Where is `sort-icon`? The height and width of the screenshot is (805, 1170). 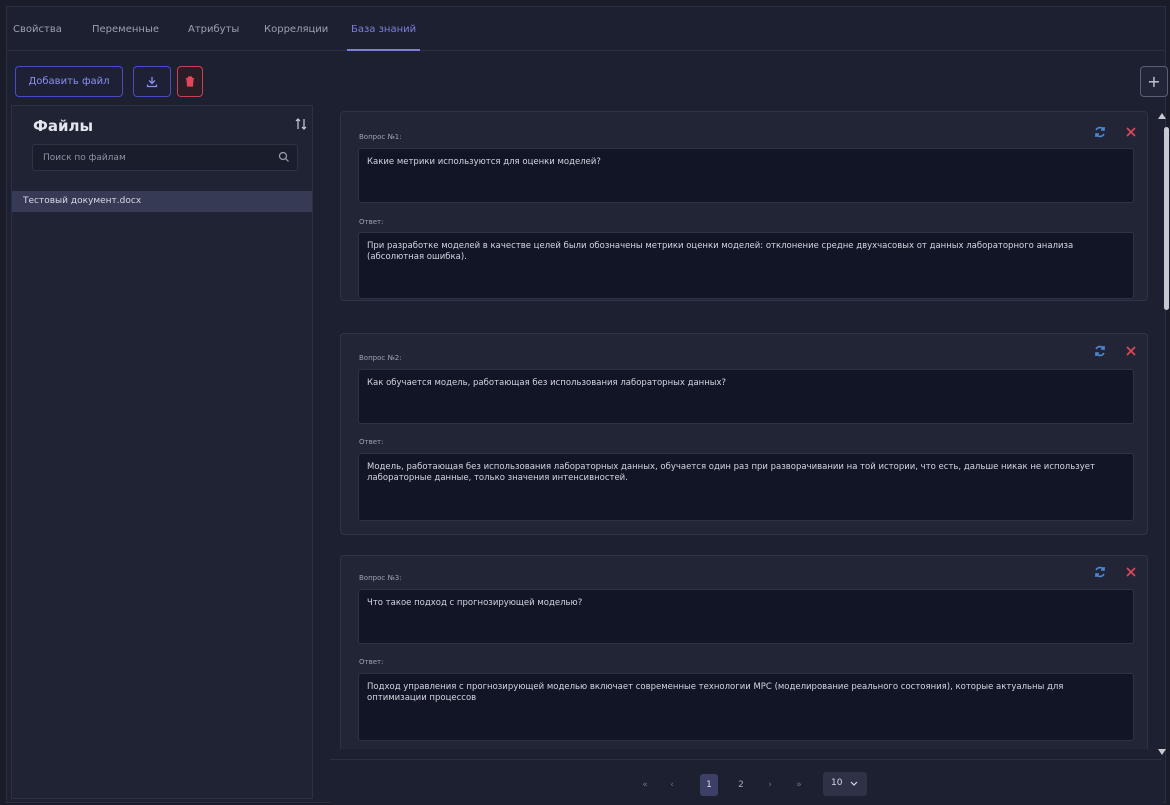 sort-icon is located at coordinates (301, 124).